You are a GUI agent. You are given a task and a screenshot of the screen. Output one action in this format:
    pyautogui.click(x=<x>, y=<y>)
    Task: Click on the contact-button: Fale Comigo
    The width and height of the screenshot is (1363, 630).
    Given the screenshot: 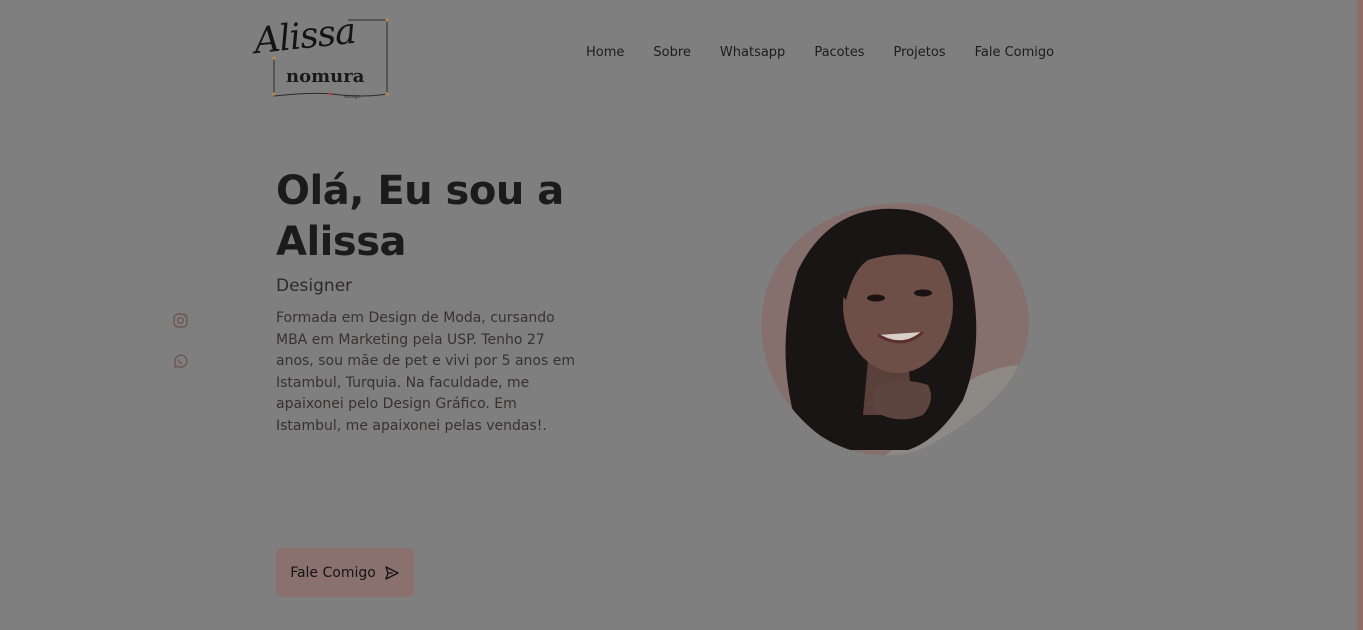 What is the action you would take?
    pyautogui.click(x=345, y=572)
    